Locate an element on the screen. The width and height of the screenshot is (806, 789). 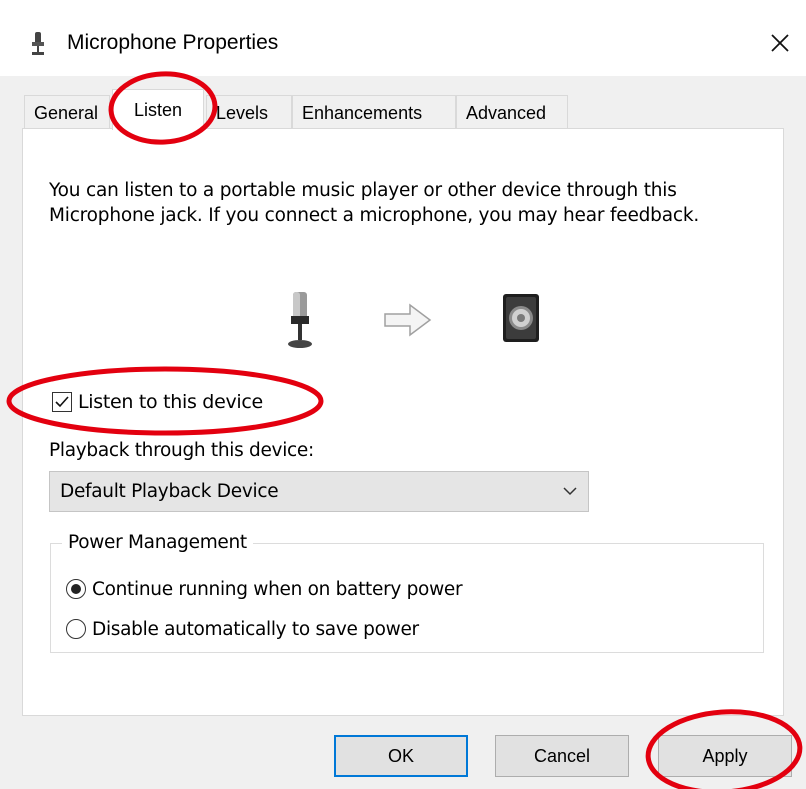
tab-levels: Levels is located at coordinates (249, 112).